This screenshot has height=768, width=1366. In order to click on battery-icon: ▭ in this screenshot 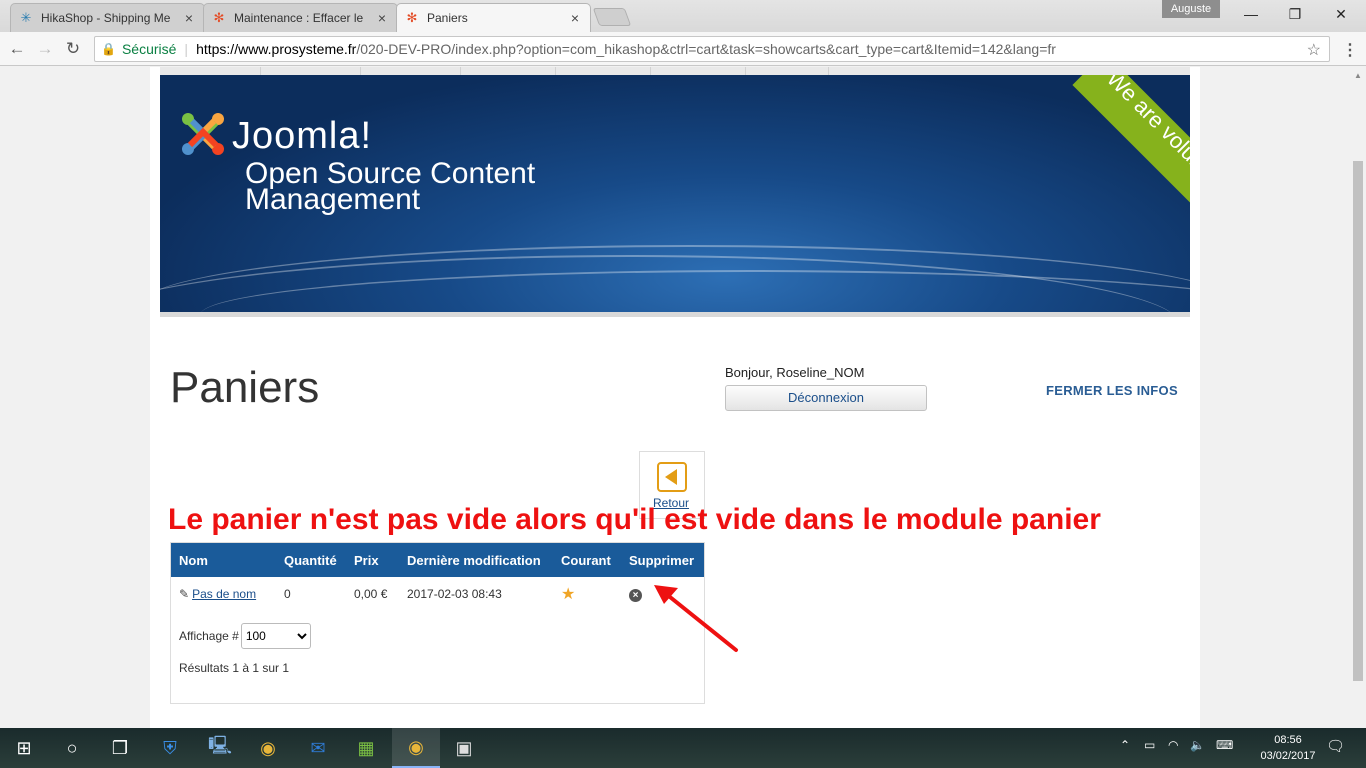, I will do `click(1149, 745)`.